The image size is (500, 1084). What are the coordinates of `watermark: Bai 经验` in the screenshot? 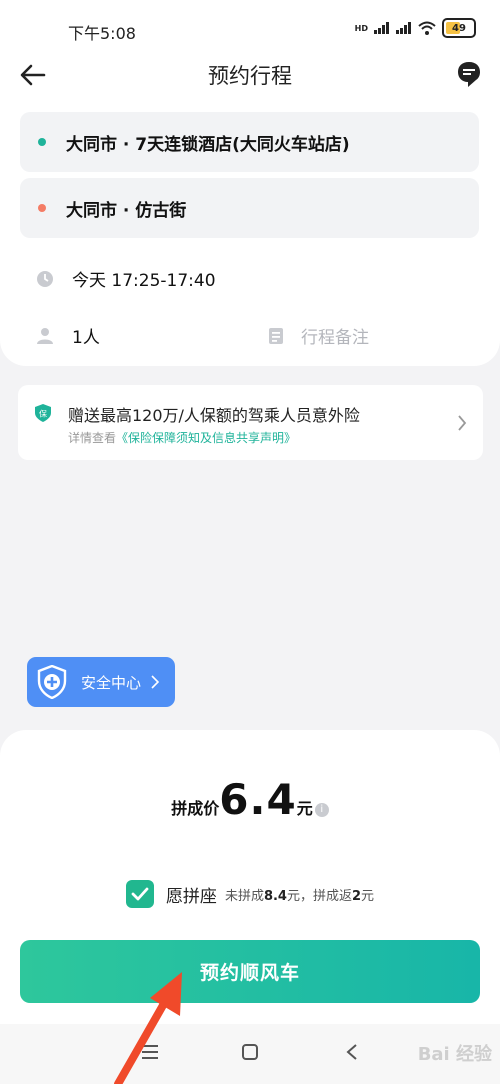 It's located at (454, 1054).